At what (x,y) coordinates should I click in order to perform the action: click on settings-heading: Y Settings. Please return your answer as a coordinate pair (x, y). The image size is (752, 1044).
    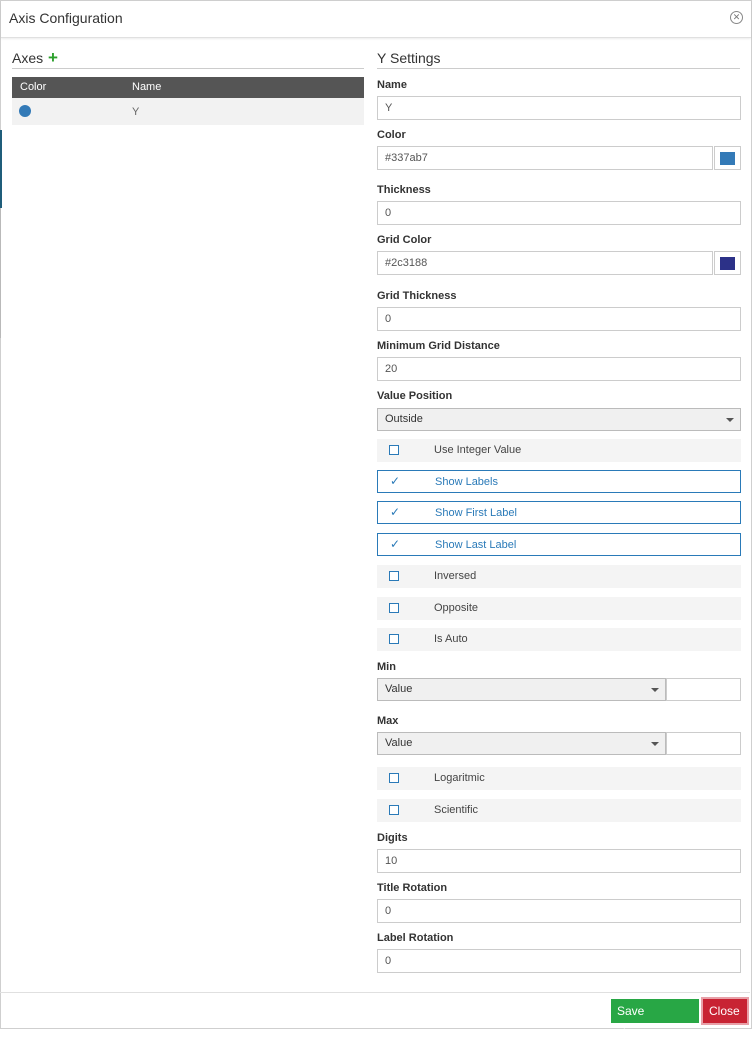
    Looking at the image, I should click on (409, 58).